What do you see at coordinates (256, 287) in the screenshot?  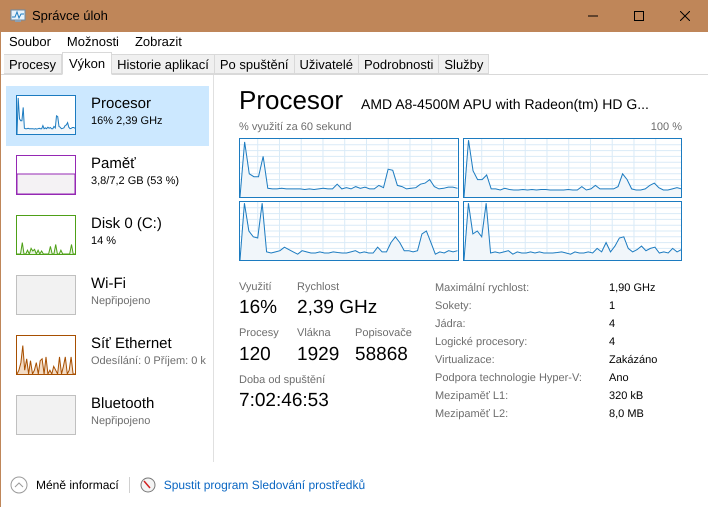 I see `stat-label: Využití` at bounding box center [256, 287].